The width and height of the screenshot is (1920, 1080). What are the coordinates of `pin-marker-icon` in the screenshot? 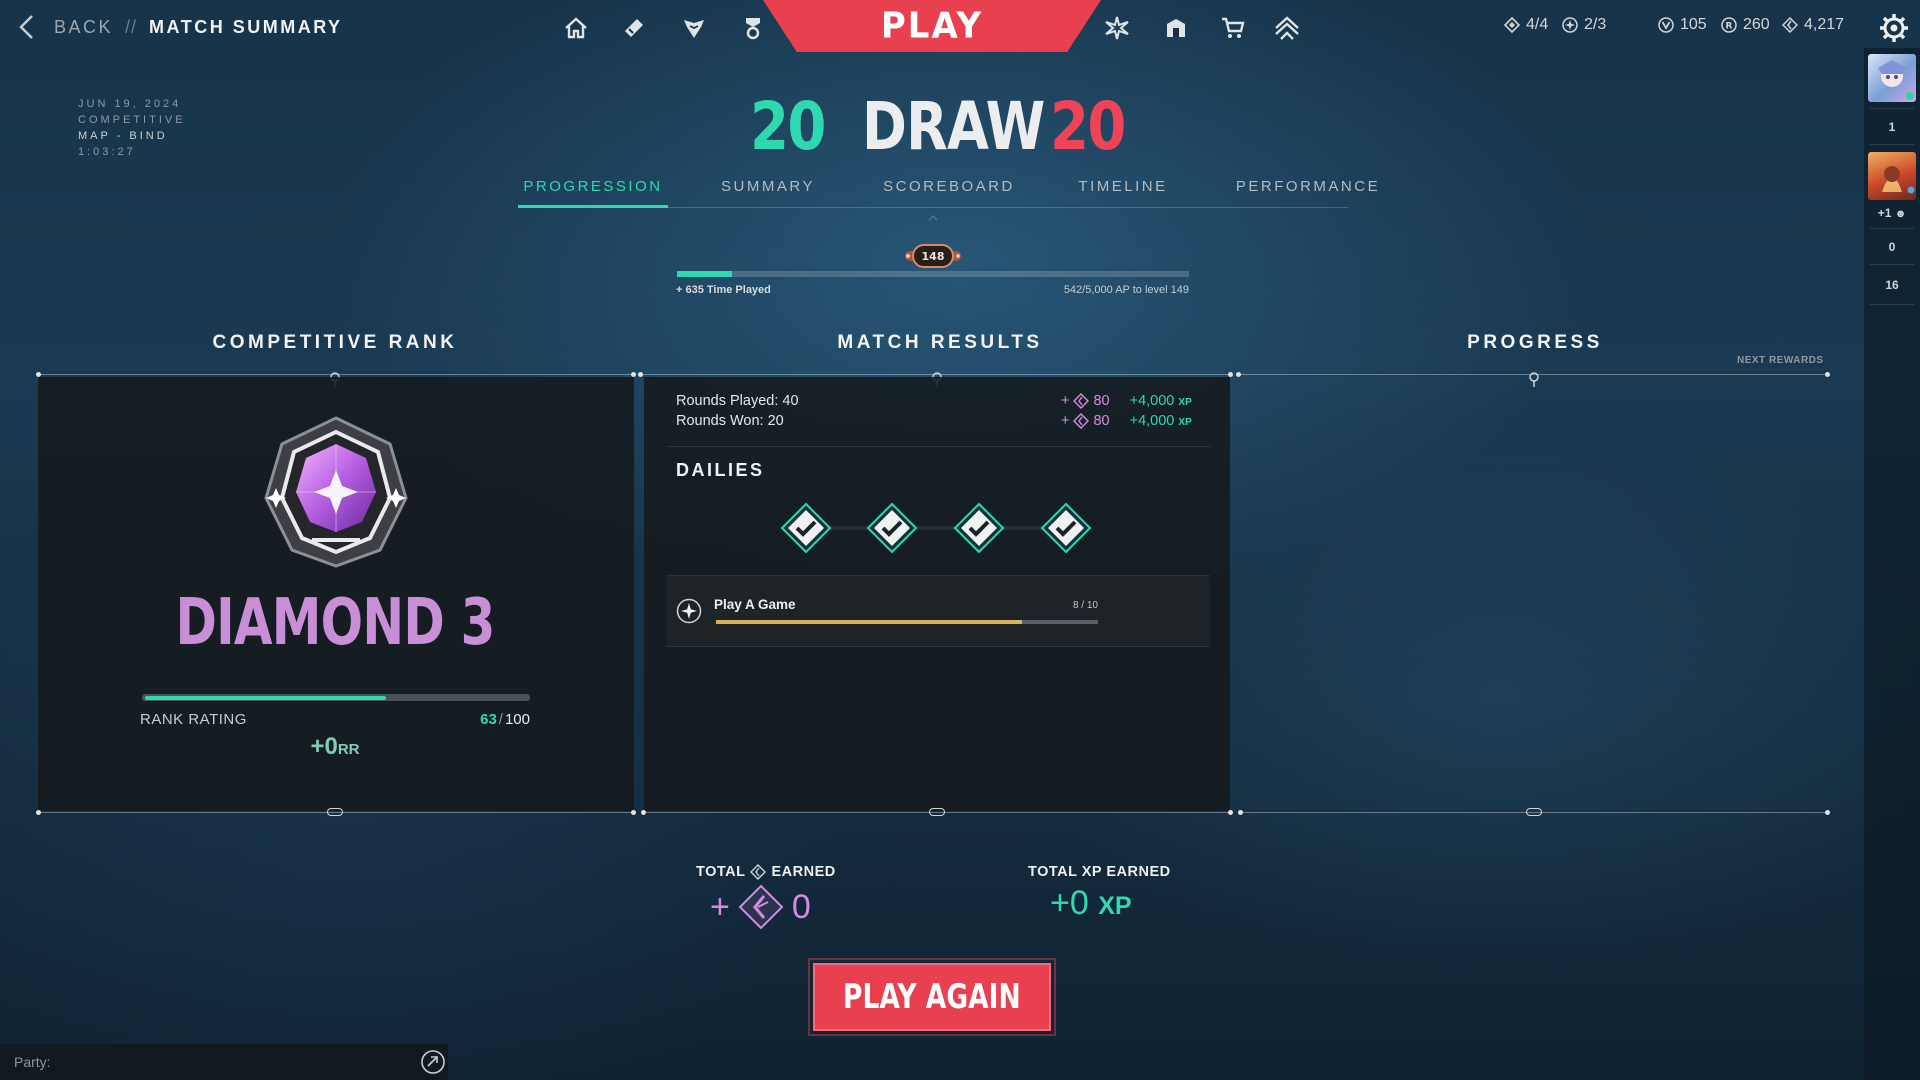 It's located at (1534, 379).